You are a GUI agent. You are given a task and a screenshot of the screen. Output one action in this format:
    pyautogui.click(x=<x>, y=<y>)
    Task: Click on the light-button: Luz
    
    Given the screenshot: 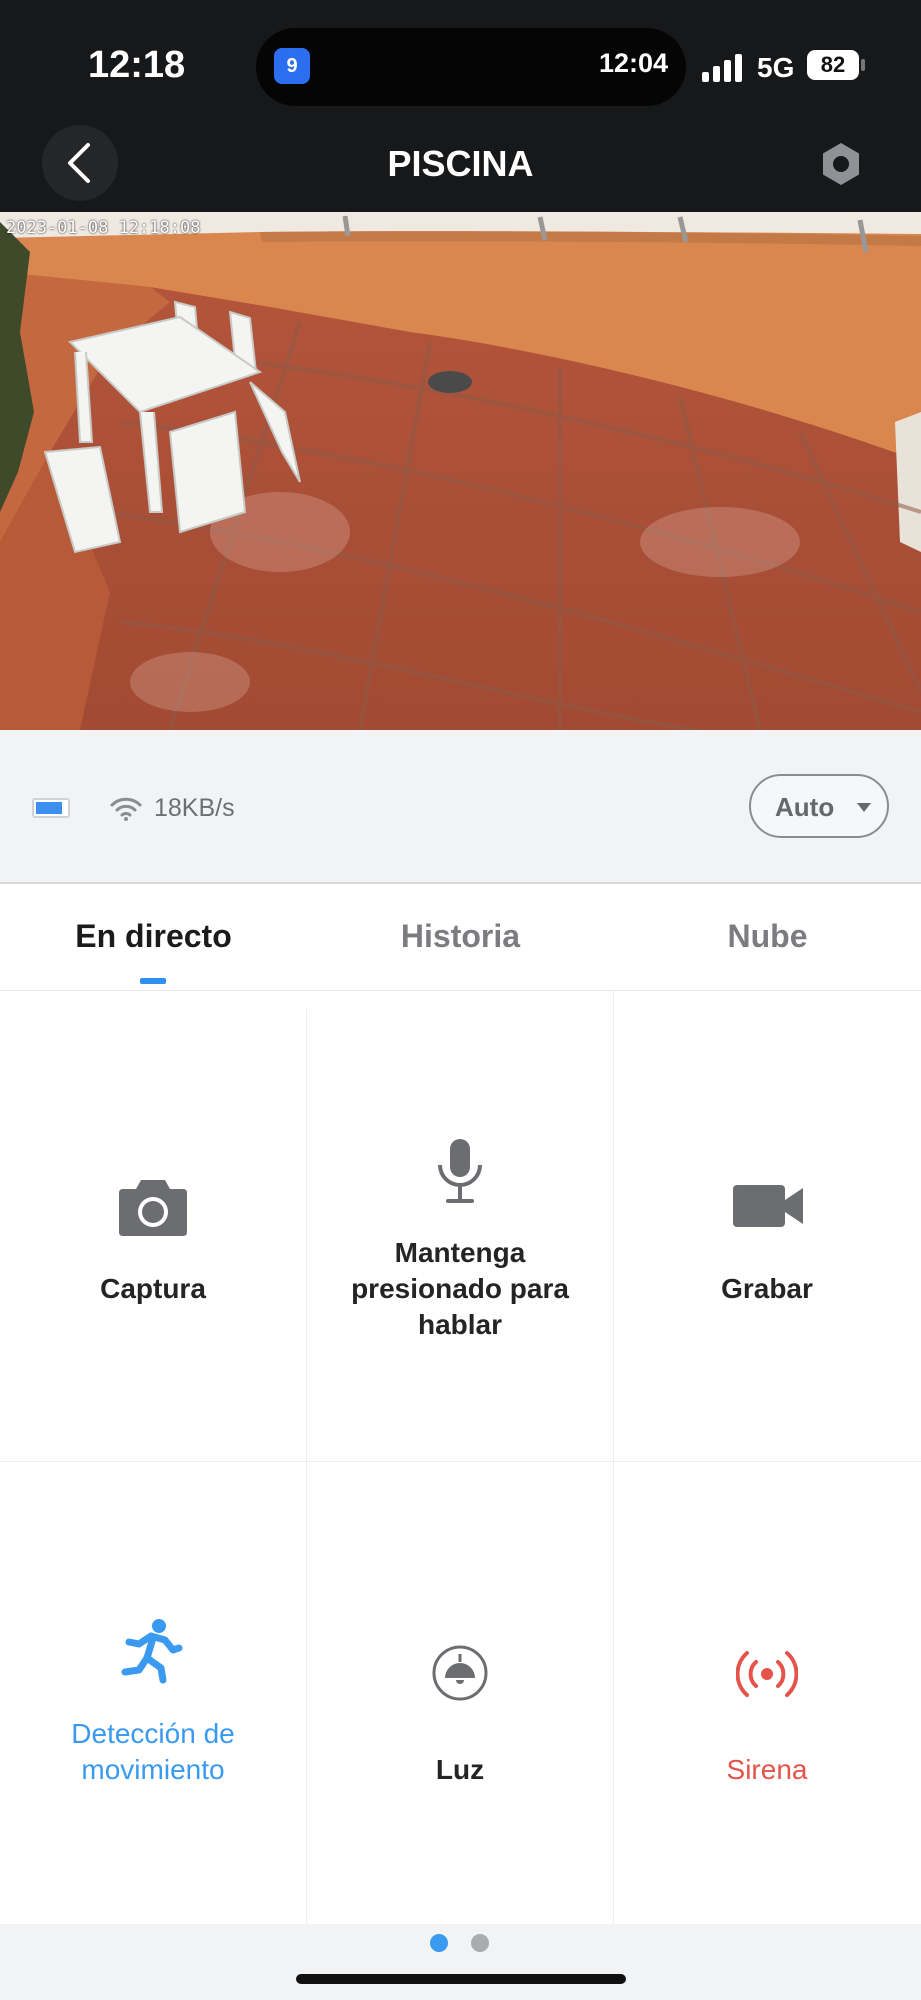 What is the action you would take?
    pyautogui.click(x=460, y=1693)
    